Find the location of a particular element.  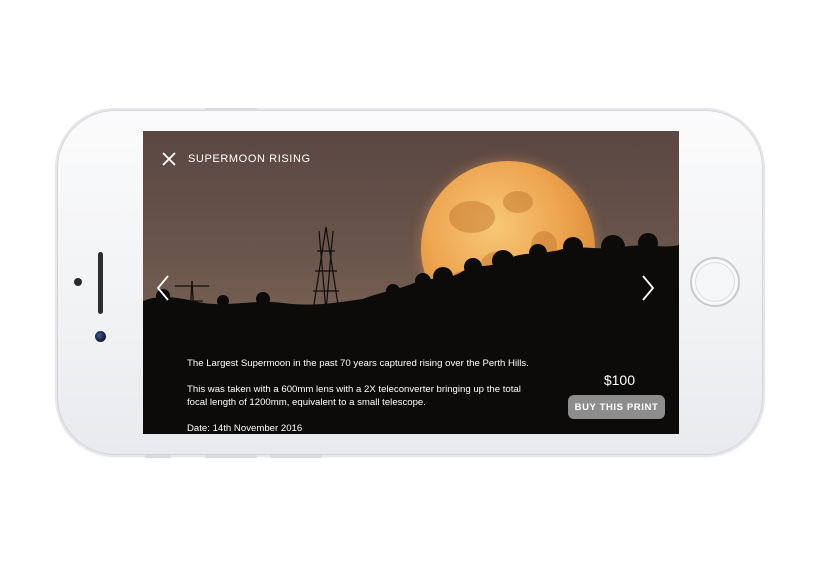

top-button is located at coordinates (231, 109).